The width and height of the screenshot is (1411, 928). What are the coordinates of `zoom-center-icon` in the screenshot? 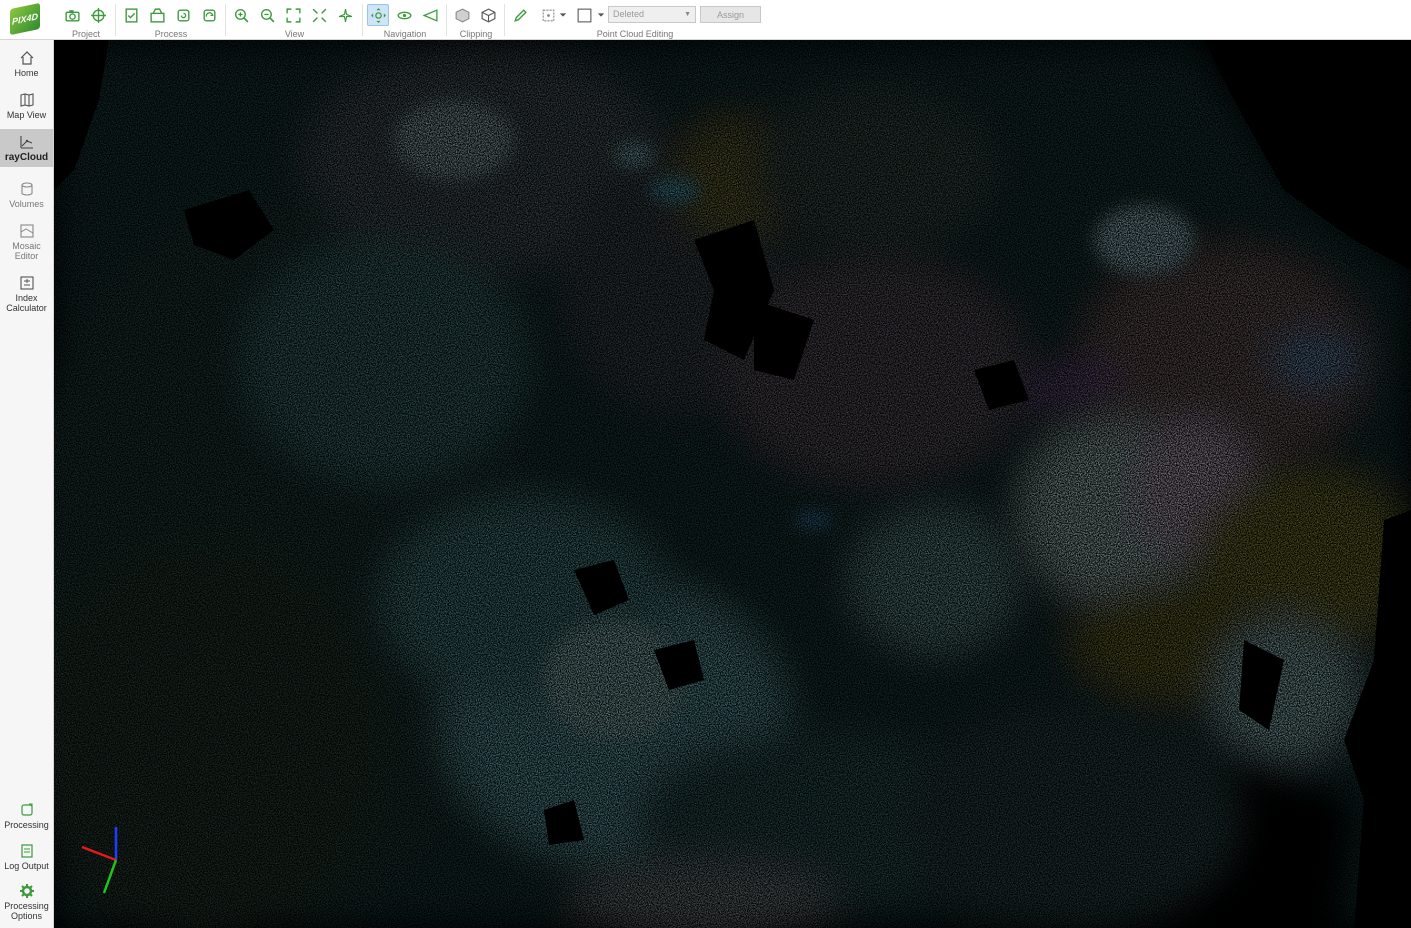 It's located at (319, 15).